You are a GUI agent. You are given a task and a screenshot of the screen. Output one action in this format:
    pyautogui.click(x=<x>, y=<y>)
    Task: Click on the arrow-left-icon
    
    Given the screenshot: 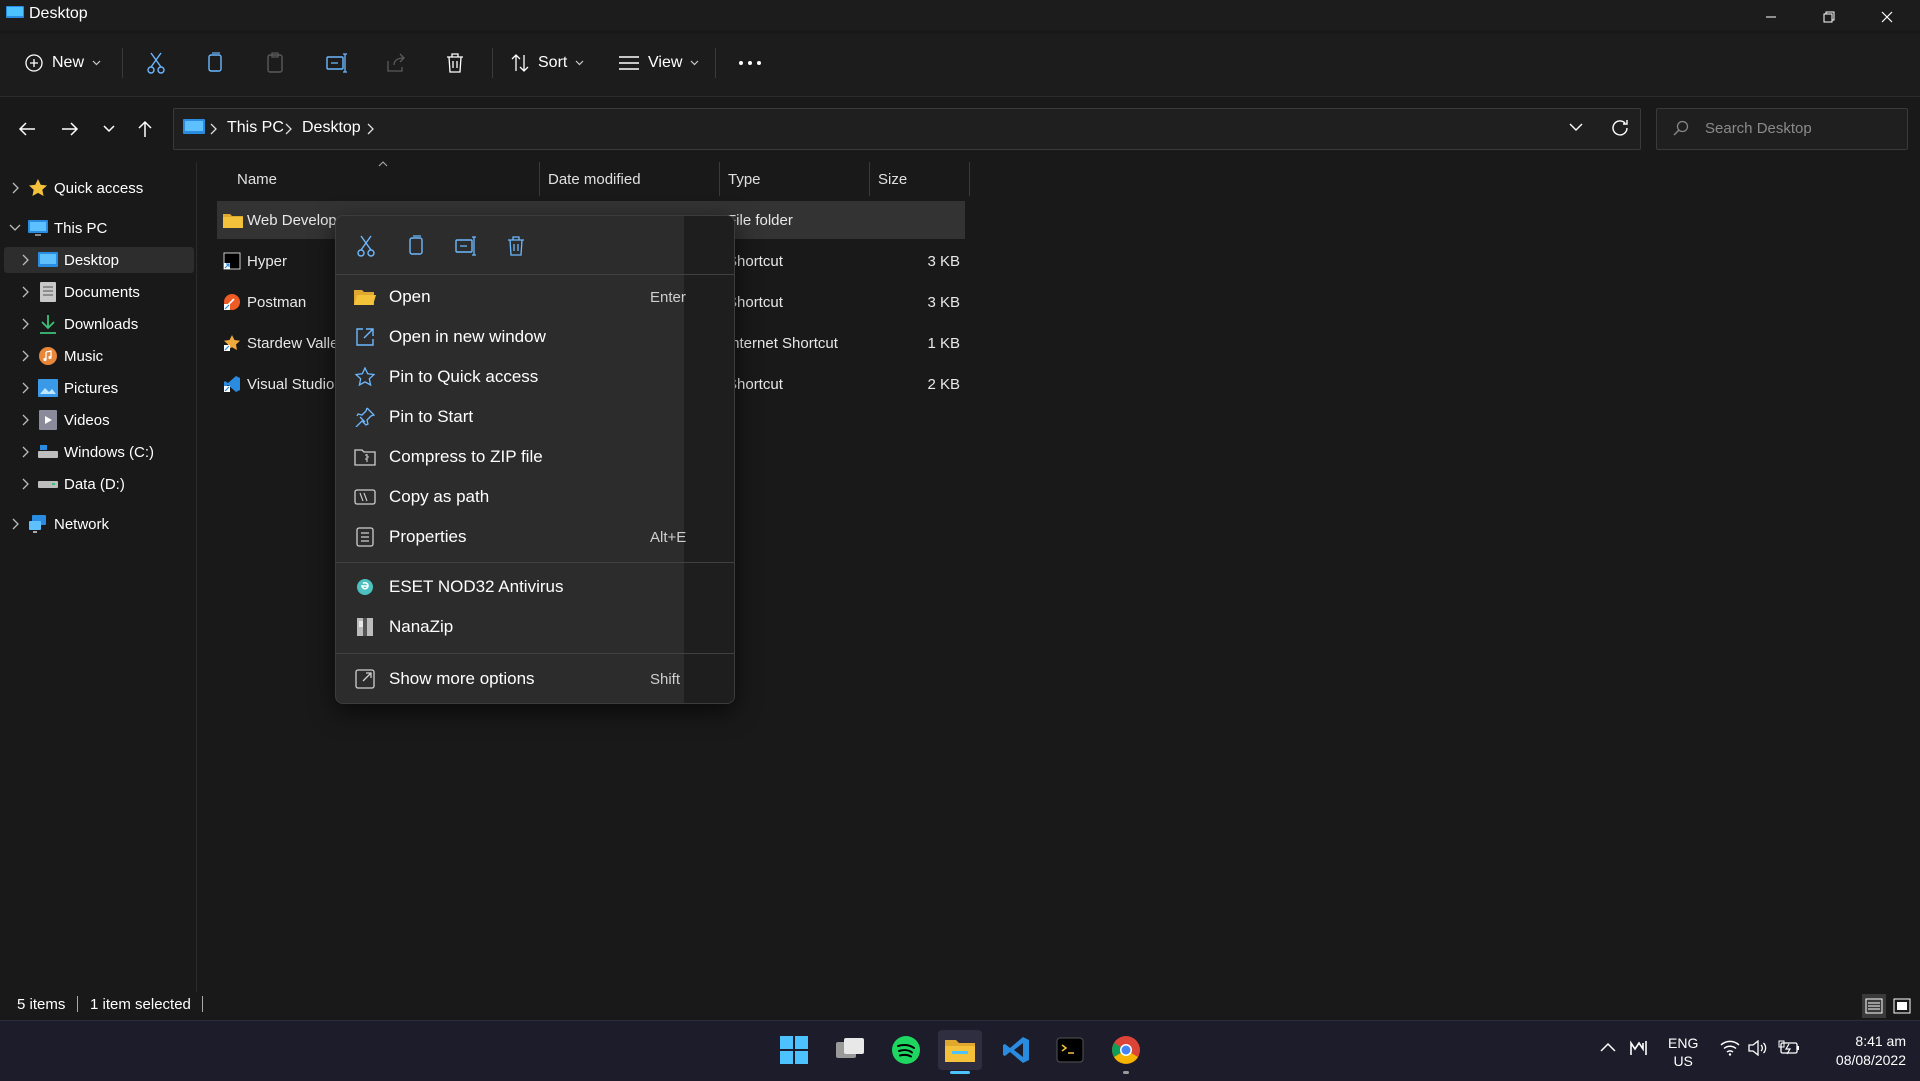 What is the action you would take?
    pyautogui.click(x=26, y=129)
    